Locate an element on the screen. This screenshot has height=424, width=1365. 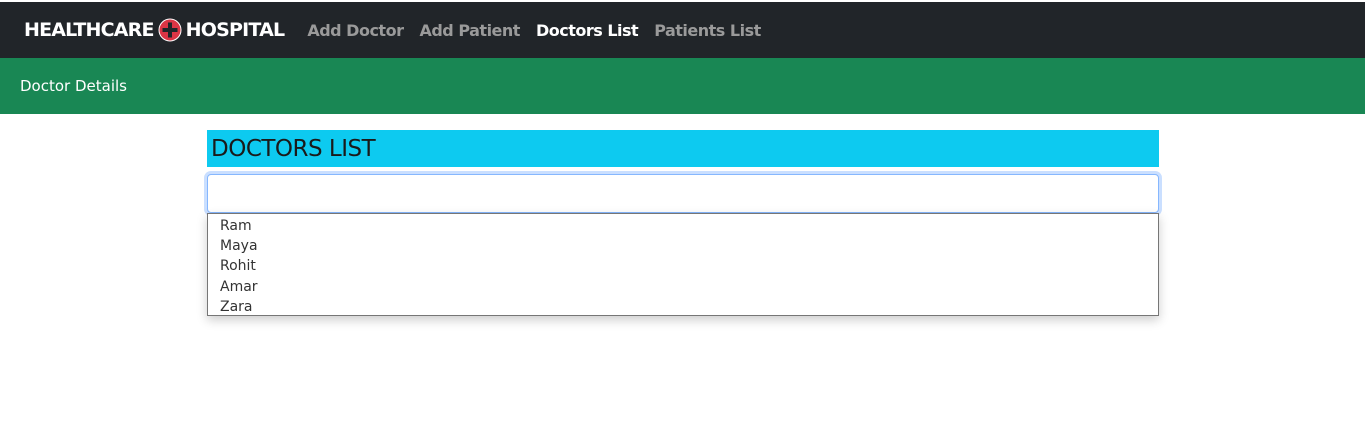
nav-doctors-list: Doctors List is located at coordinates (587, 30).